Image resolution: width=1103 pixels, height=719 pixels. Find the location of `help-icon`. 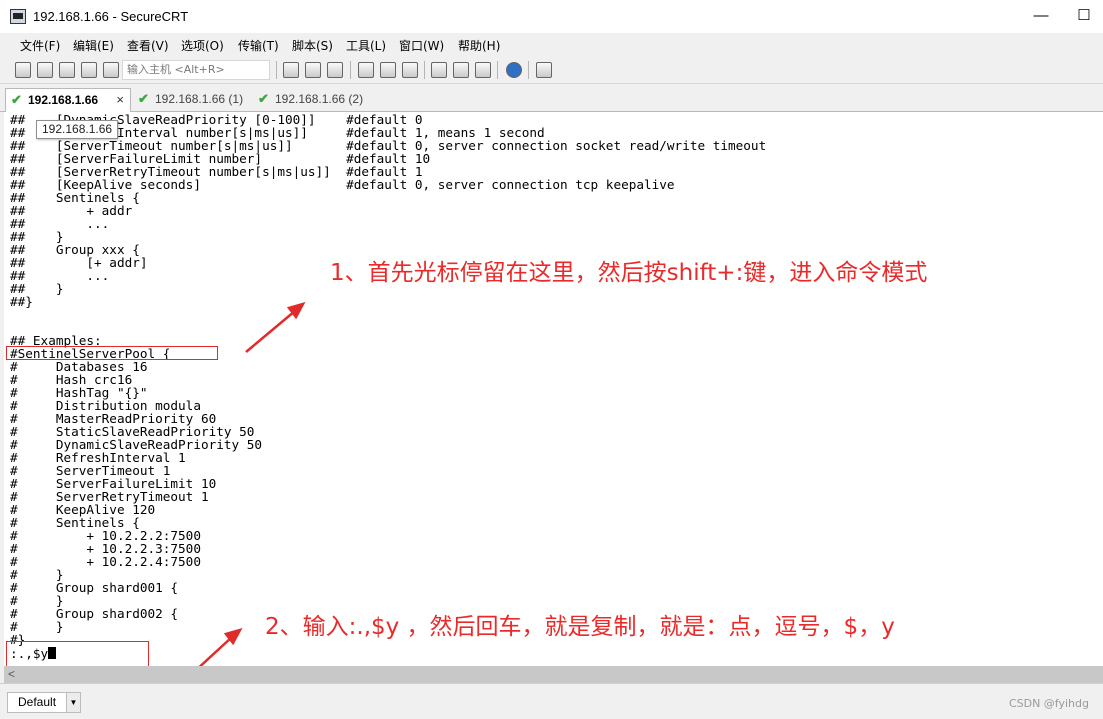

help-icon is located at coordinates (514, 70).